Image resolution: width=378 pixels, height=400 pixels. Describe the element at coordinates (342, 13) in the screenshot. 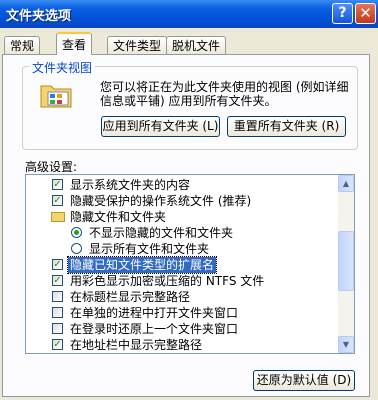

I see `help-button: ?` at that location.